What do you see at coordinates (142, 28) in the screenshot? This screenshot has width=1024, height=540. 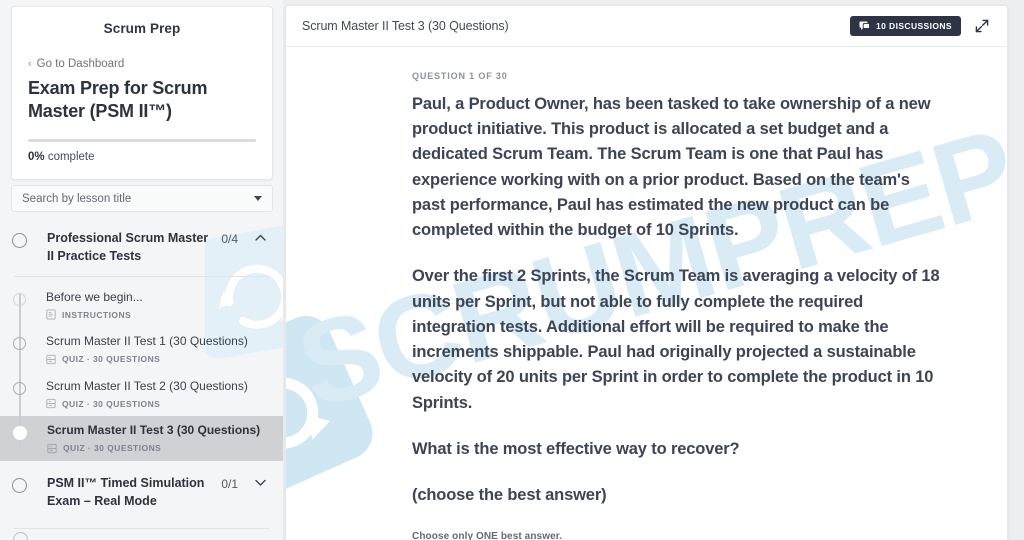 I see `brand-title: Scrum Prep` at bounding box center [142, 28].